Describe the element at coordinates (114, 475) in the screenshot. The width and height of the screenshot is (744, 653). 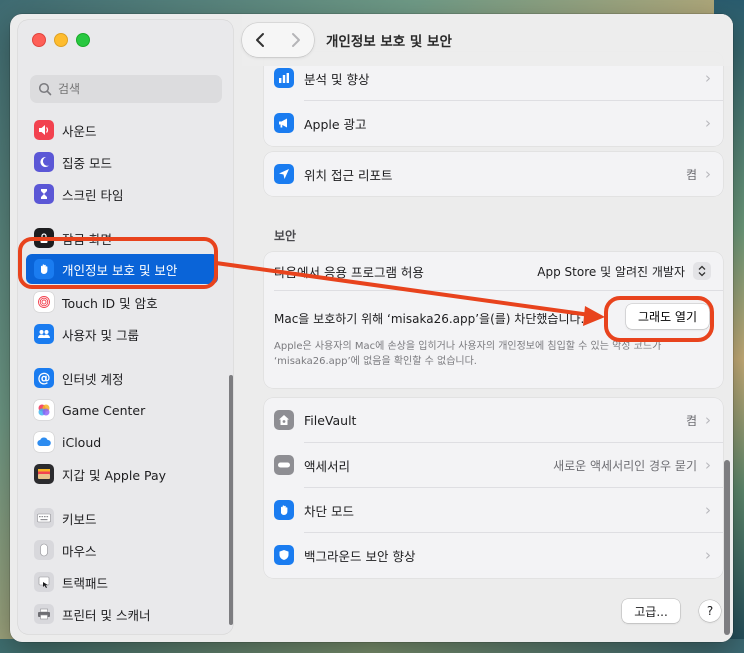
I see `sidebar-item-label: 지갑 및 Apple Pay` at that location.